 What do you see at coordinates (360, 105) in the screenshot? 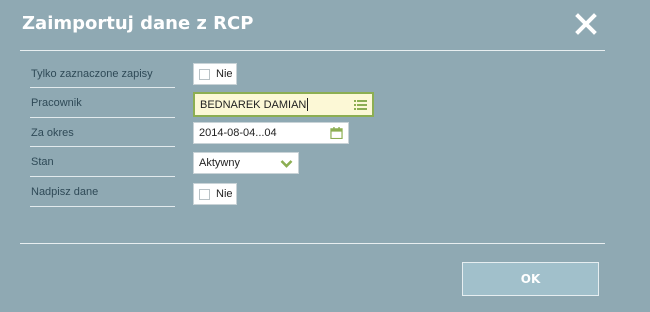
I see `list-icon` at bounding box center [360, 105].